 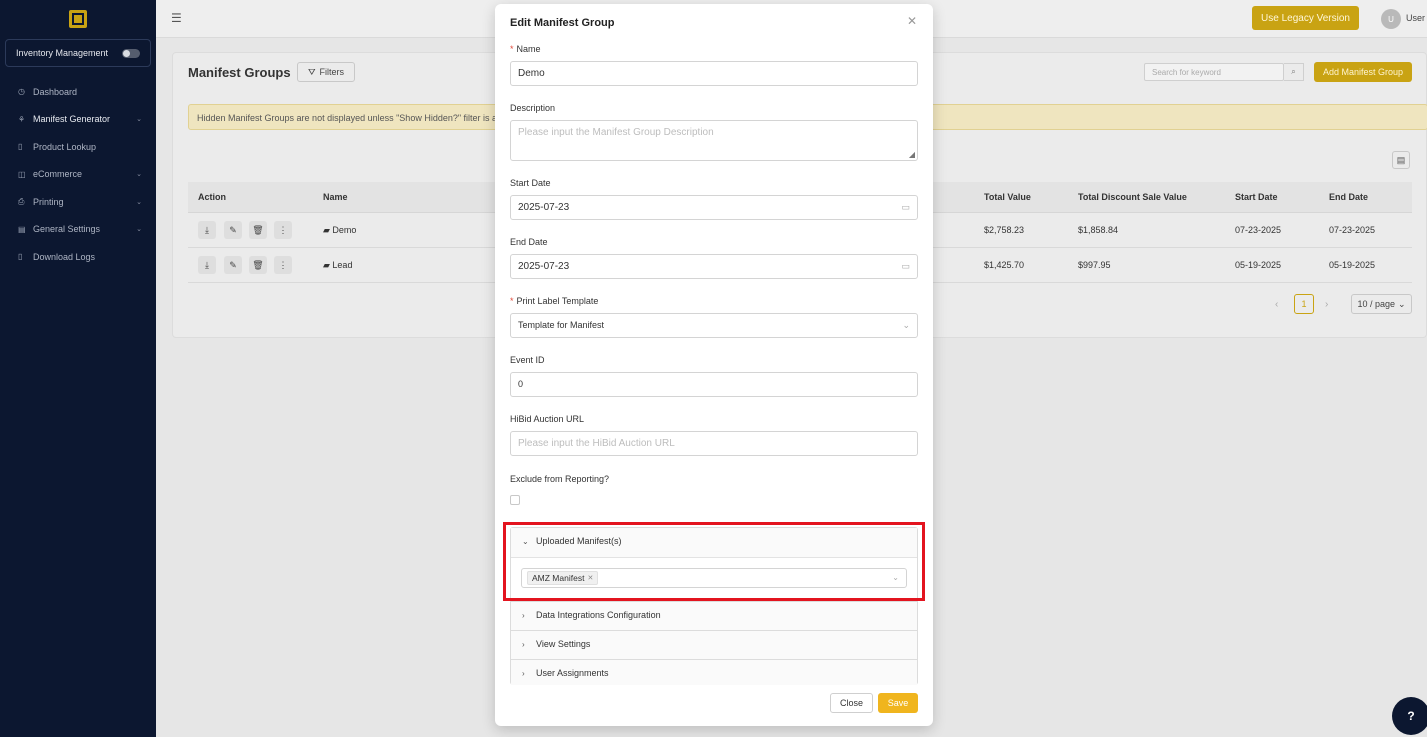 What do you see at coordinates (714, 384) in the screenshot?
I see `event-id-field: 0` at bounding box center [714, 384].